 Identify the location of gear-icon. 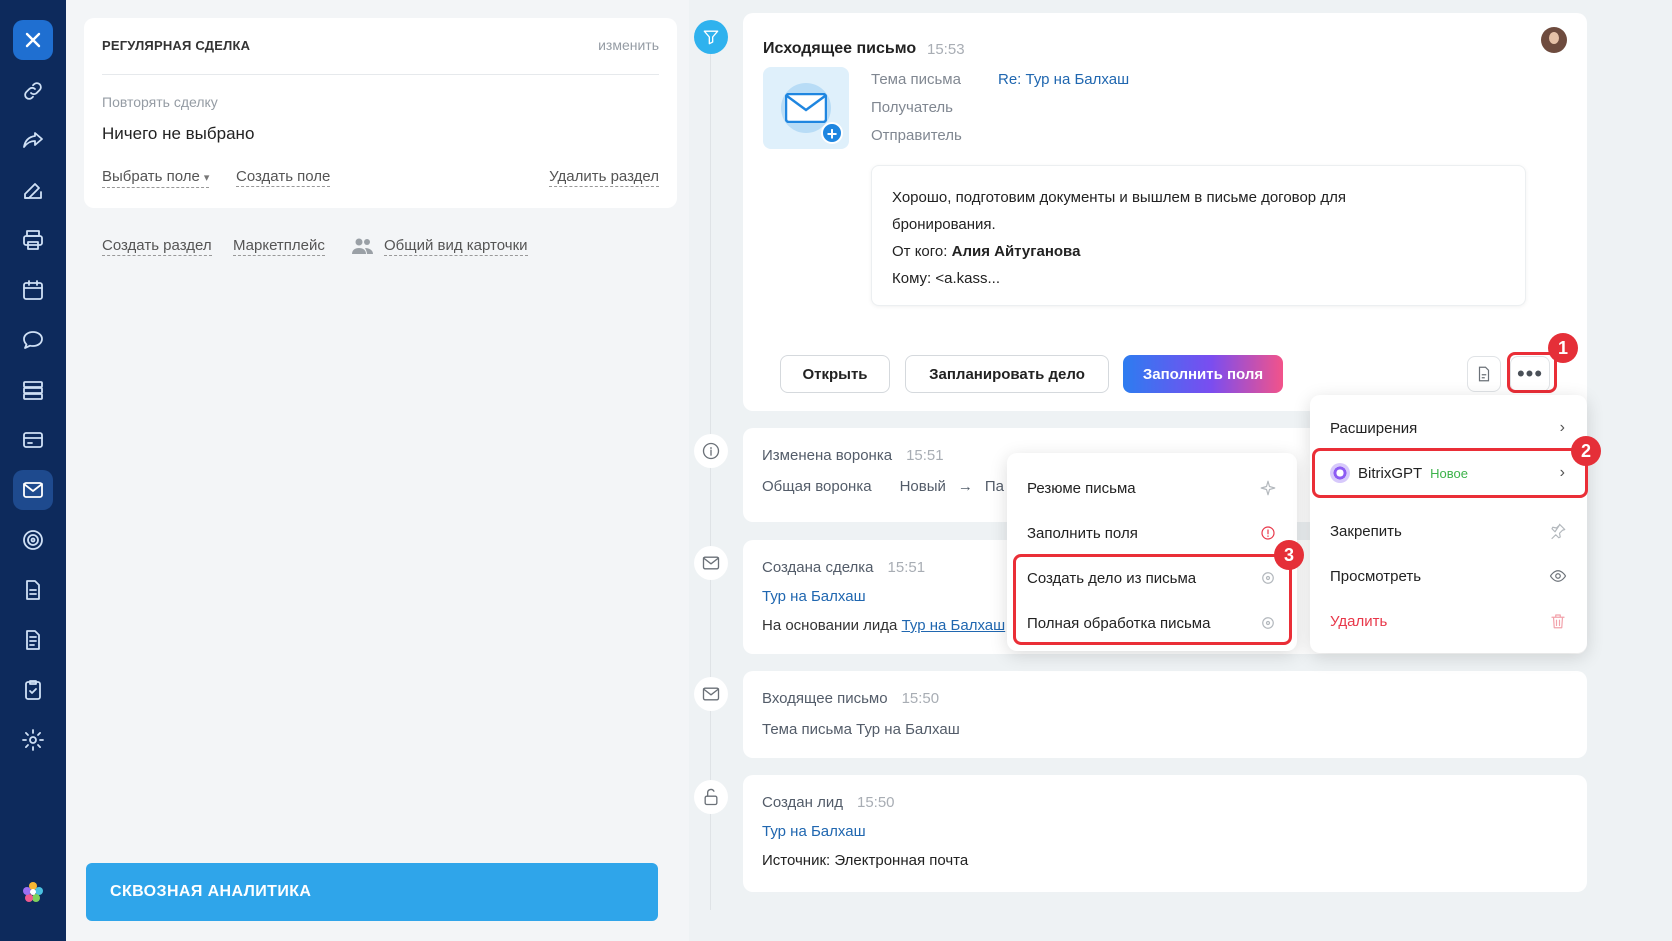
(33, 740).